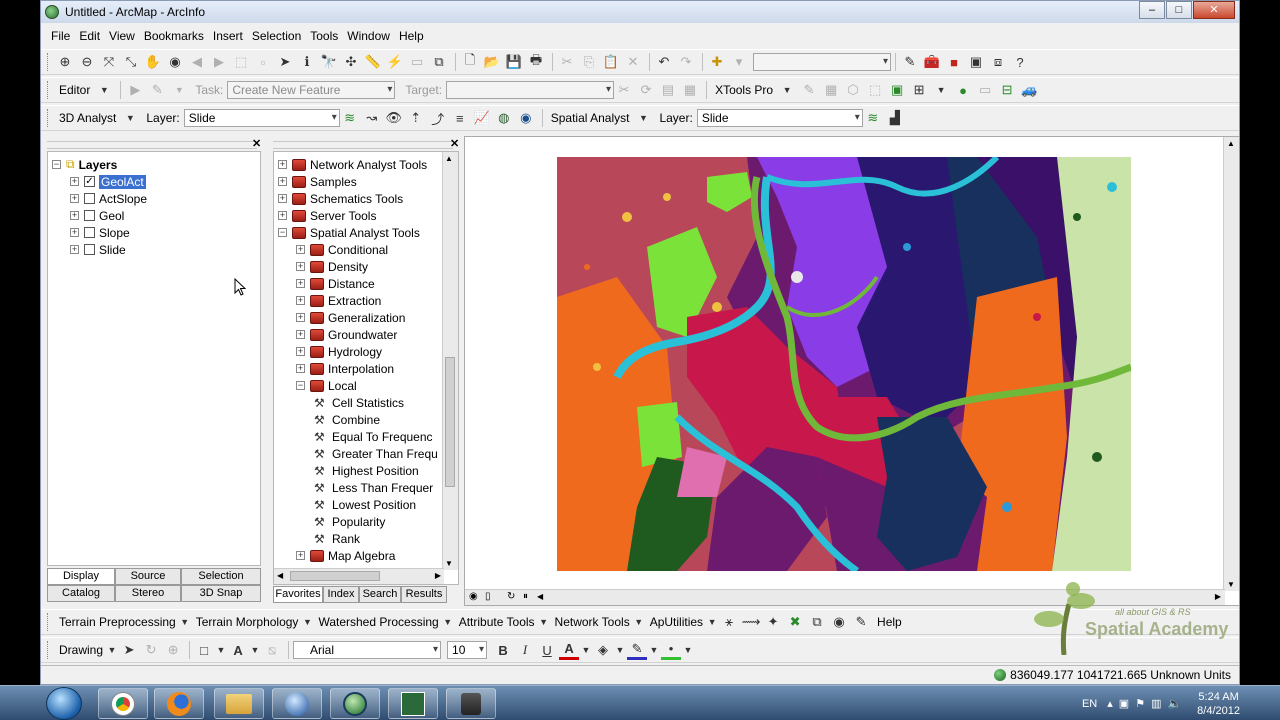 This screenshot has width=1280, height=720. Describe the element at coordinates (839, 622) in the screenshot. I see `hydro-globe-icon: ◉` at that location.